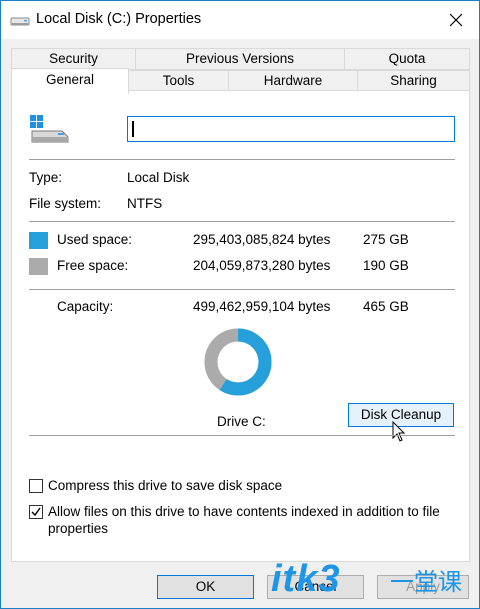  What do you see at coordinates (306, 579) in the screenshot?
I see `watermark-text: itk3` at bounding box center [306, 579].